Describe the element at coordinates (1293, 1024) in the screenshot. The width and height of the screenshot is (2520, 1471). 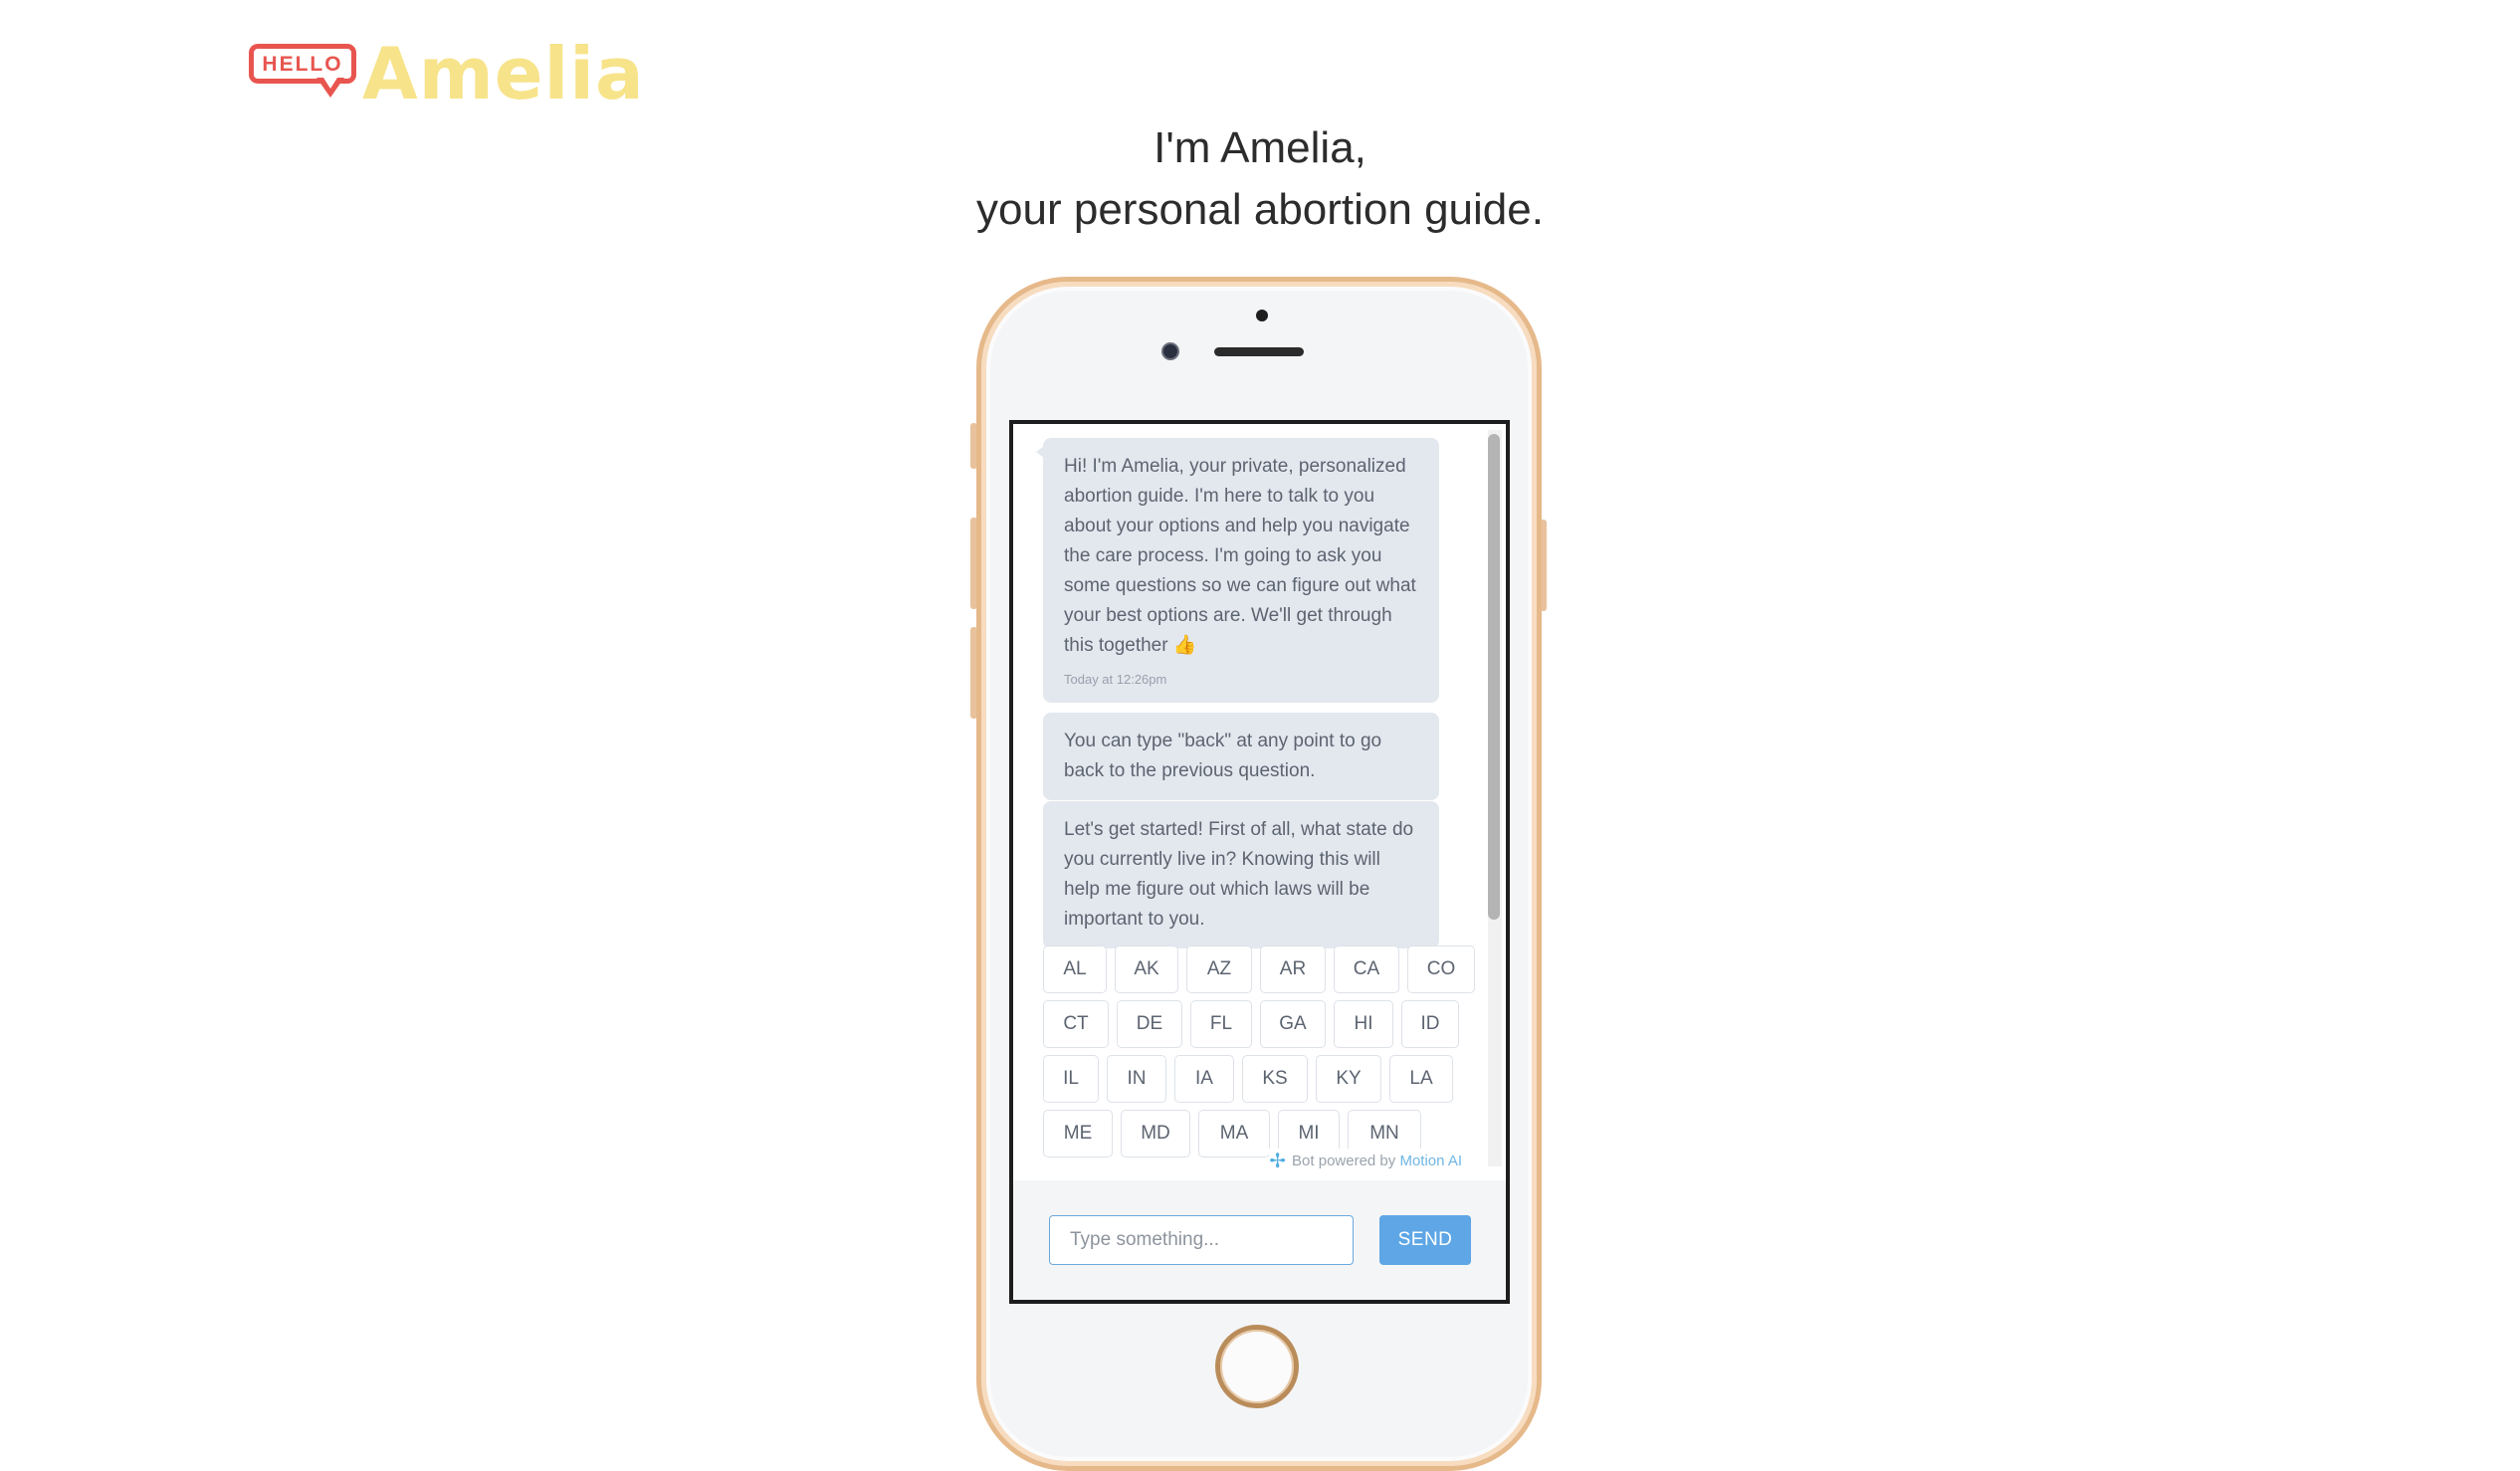
I see `state-option-ga: GA` at that location.